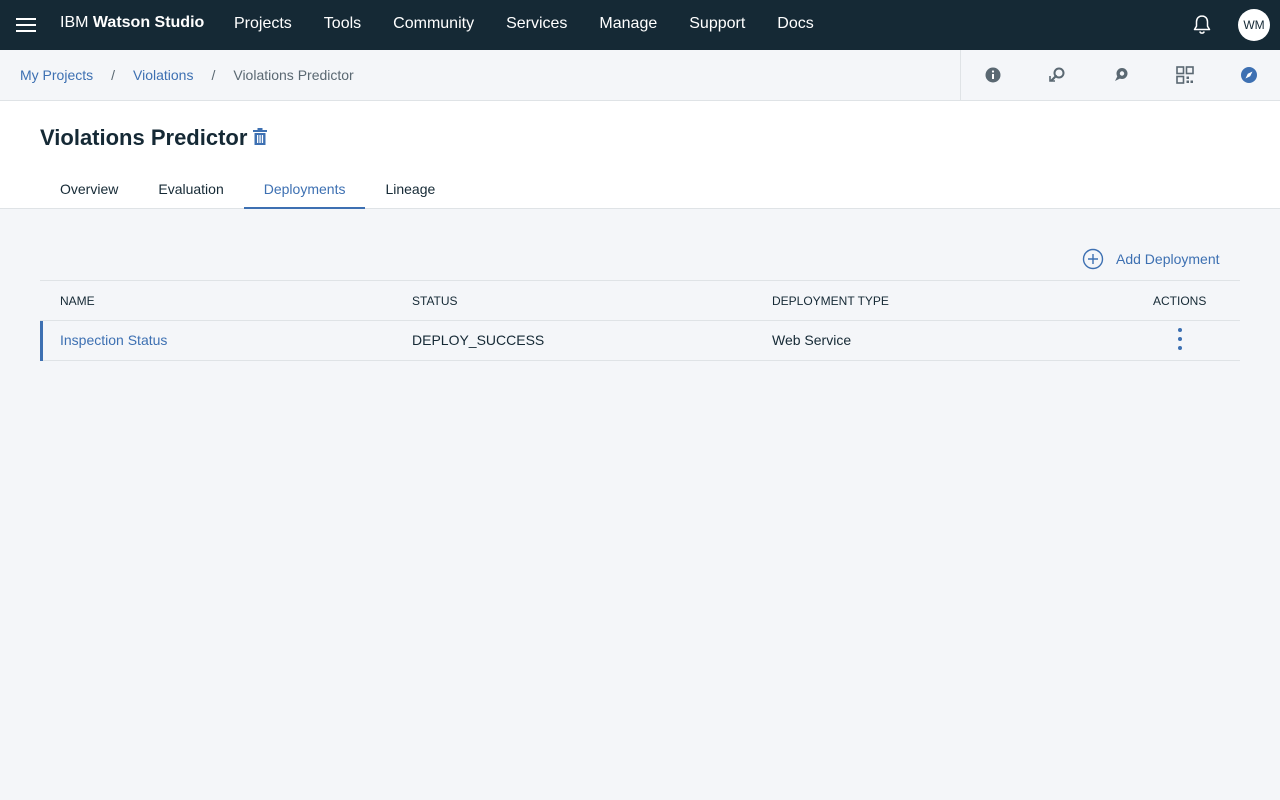 The image size is (1280, 800). I want to click on trash-icon, so click(260, 137).